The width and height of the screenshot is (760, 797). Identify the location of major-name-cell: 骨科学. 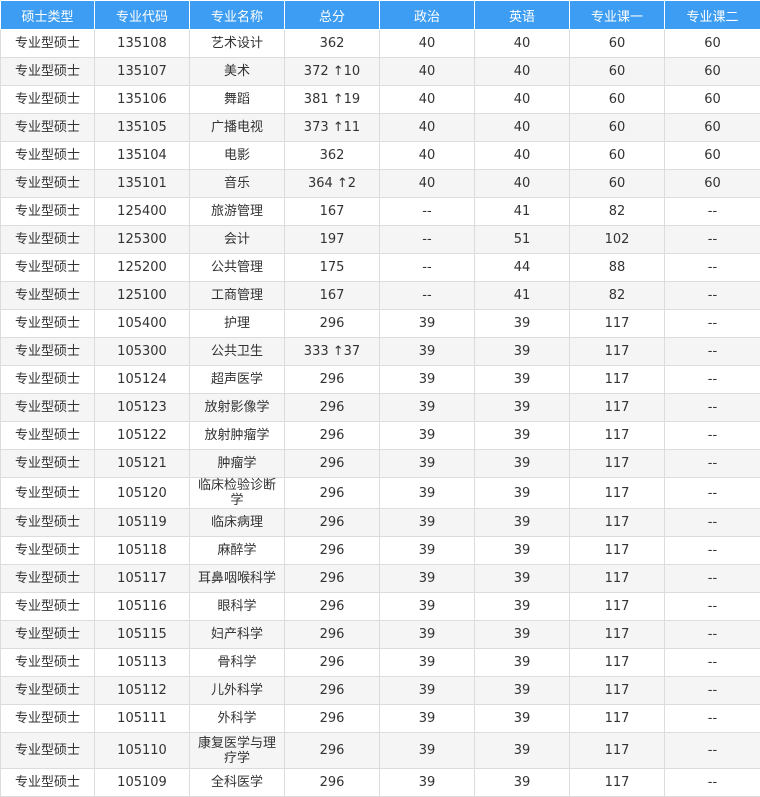
(237, 663).